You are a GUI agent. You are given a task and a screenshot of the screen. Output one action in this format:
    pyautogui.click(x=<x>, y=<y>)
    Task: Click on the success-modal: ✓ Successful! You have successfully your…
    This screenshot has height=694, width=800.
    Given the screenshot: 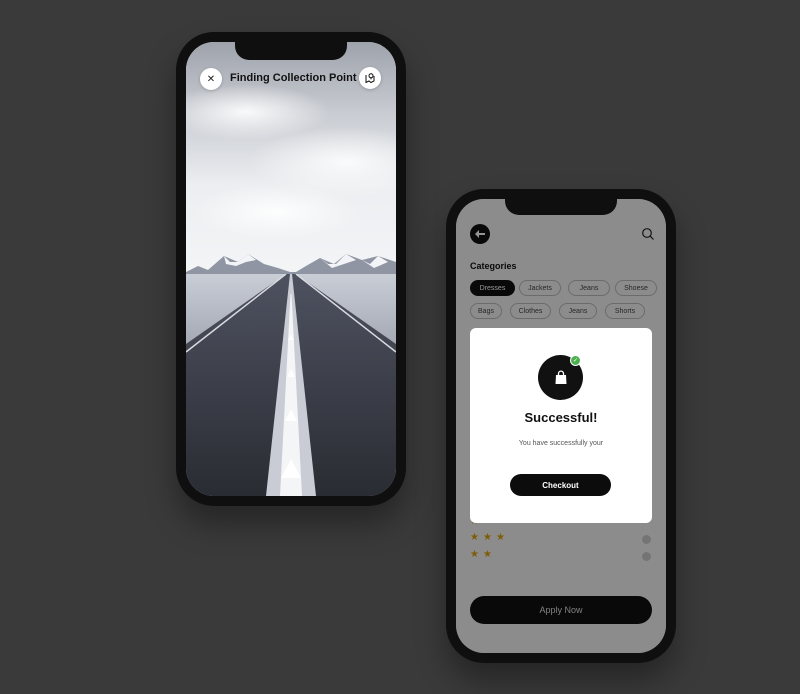 What is the action you would take?
    pyautogui.click(x=561, y=425)
    